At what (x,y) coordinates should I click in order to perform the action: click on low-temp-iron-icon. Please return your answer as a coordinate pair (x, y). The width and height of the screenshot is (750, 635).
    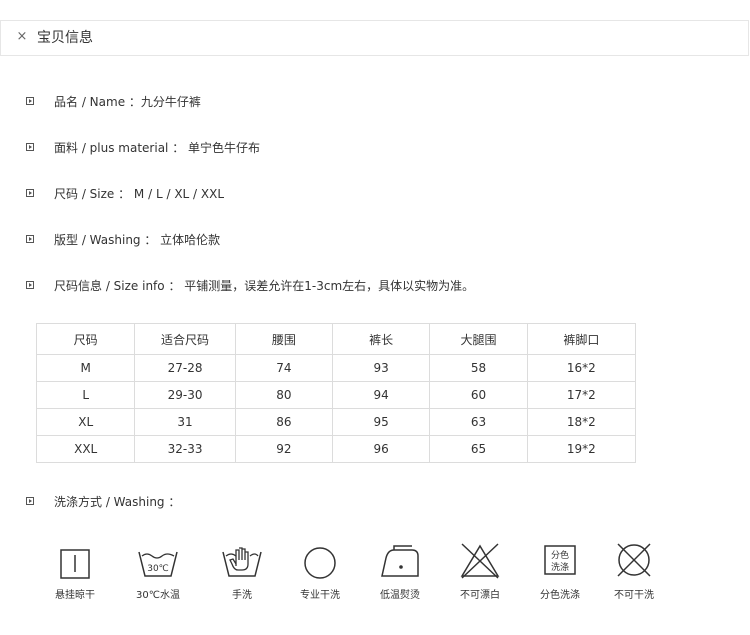
    Looking at the image, I should click on (400, 561).